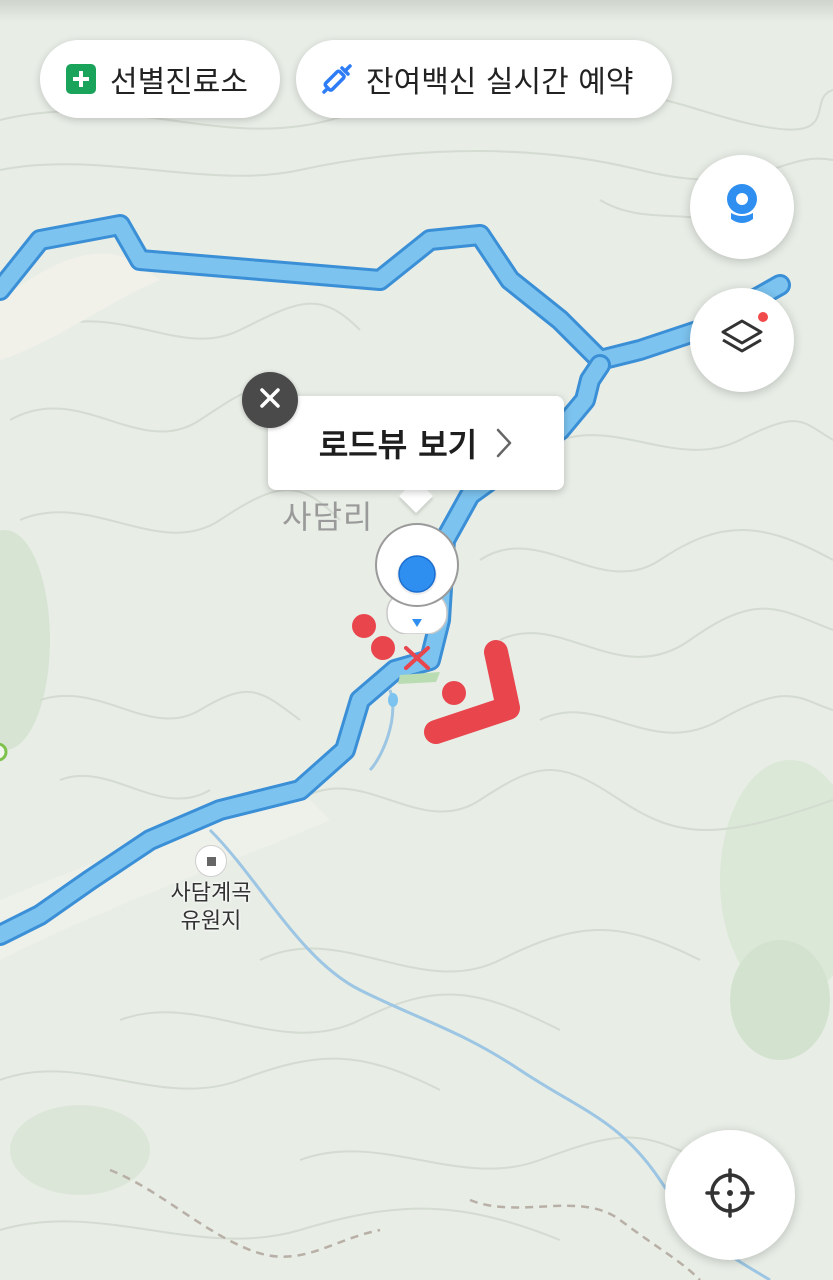  What do you see at coordinates (417, 658) in the screenshot?
I see `red-x-mark` at bounding box center [417, 658].